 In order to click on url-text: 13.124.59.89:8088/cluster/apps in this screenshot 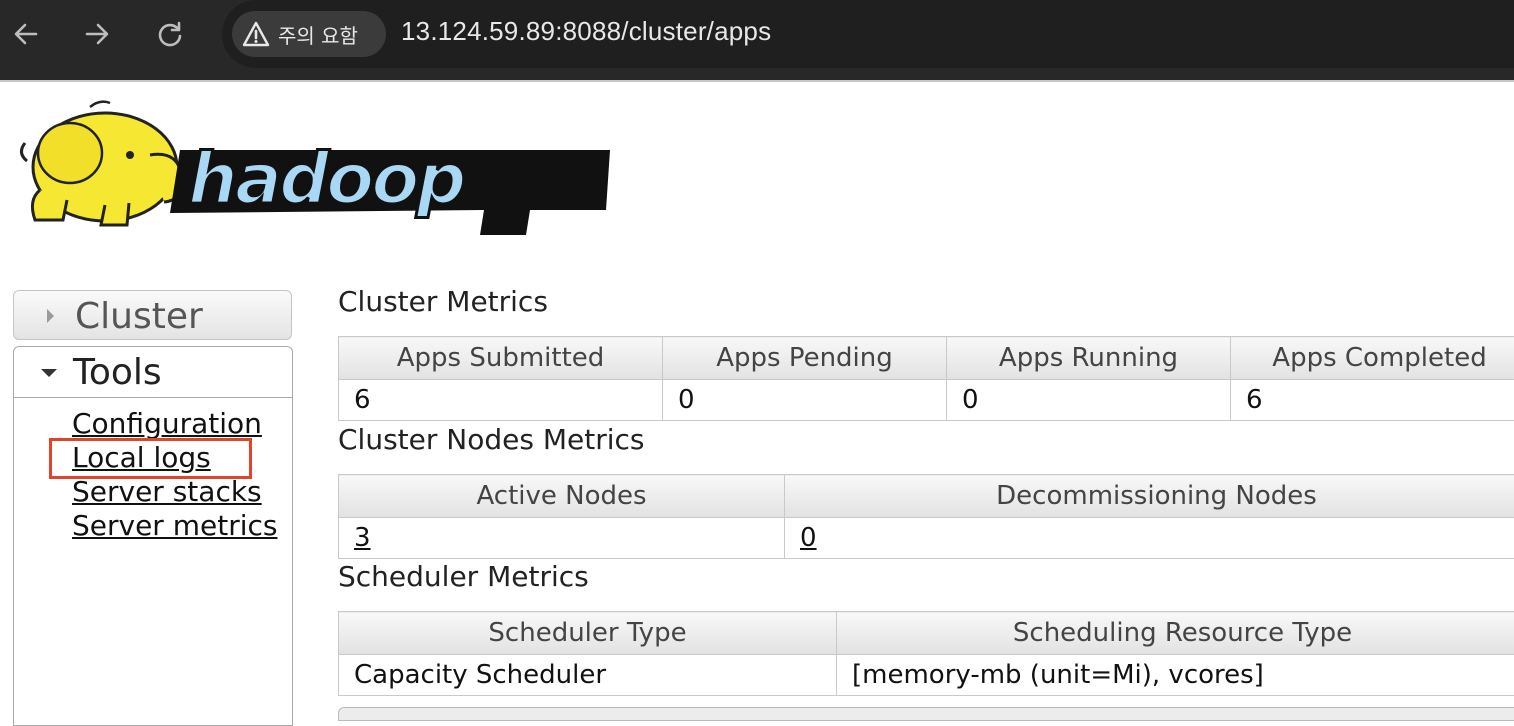, I will do `click(586, 31)`.